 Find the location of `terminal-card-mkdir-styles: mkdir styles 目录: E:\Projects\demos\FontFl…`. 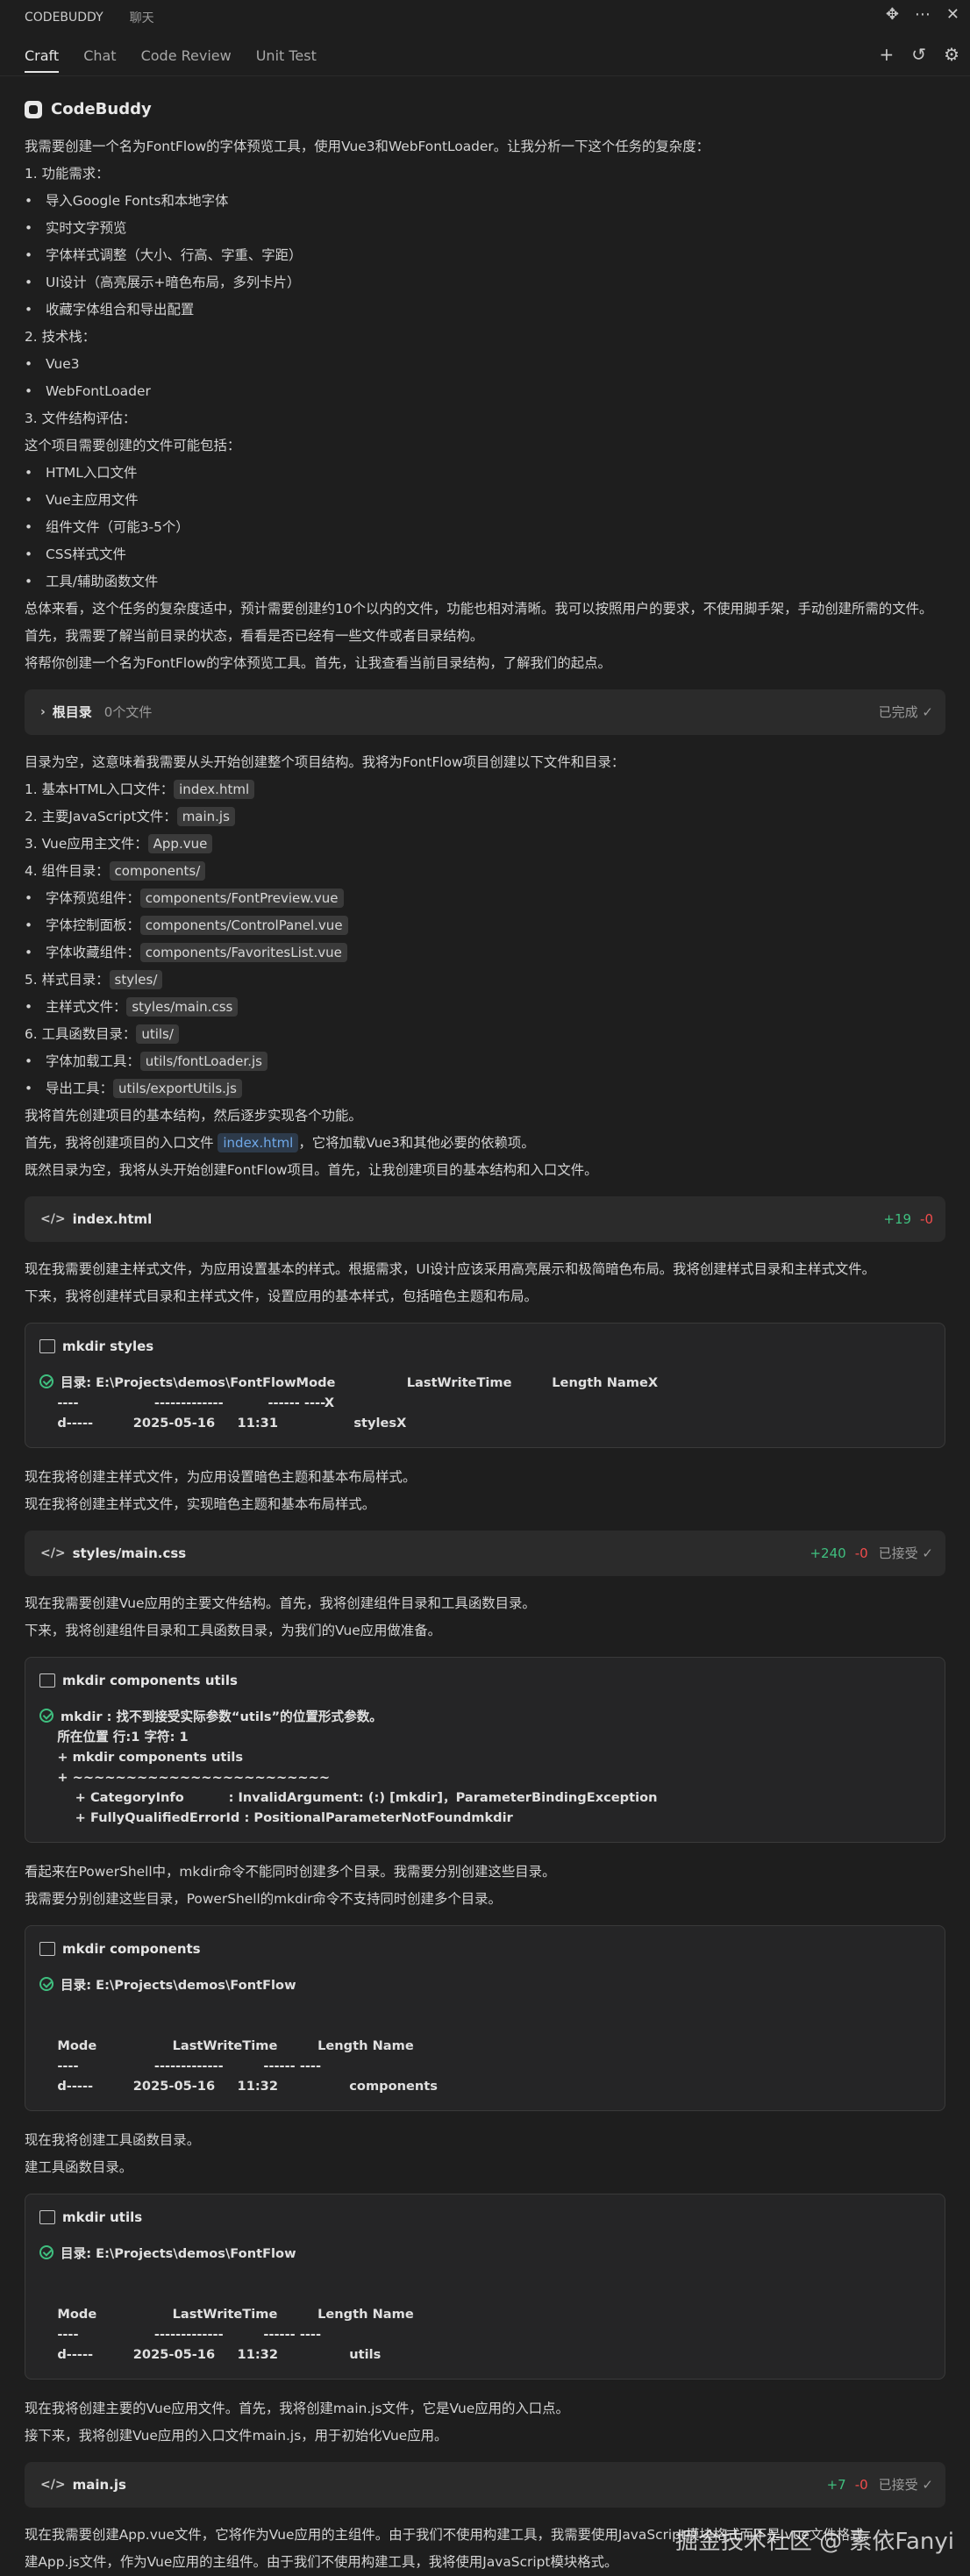

terminal-card-mkdir-styles: mkdir styles 目录: E:\Projects\demos\FontFl… is located at coordinates (485, 1386).